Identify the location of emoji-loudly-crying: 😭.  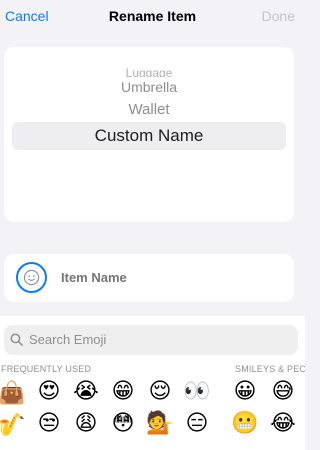
(86, 392).